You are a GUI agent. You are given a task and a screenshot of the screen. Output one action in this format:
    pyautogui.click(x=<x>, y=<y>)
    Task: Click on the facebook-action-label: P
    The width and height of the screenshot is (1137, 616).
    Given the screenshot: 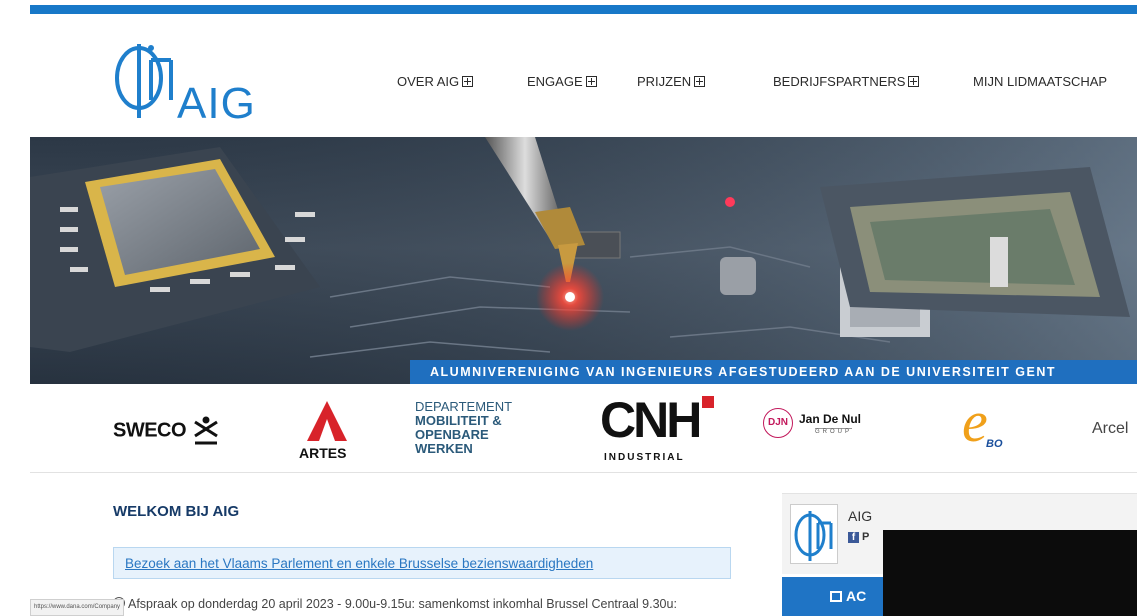 What is the action you would take?
    pyautogui.click(x=865, y=537)
    